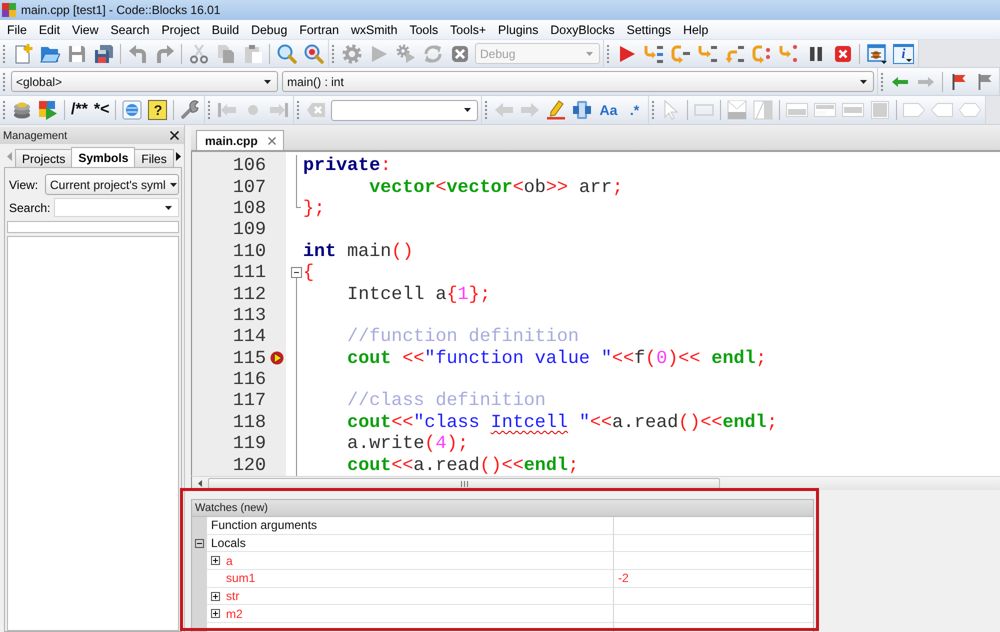  What do you see at coordinates (180, 30) in the screenshot?
I see `menu-item: Project` at bounding box center [180, 30].